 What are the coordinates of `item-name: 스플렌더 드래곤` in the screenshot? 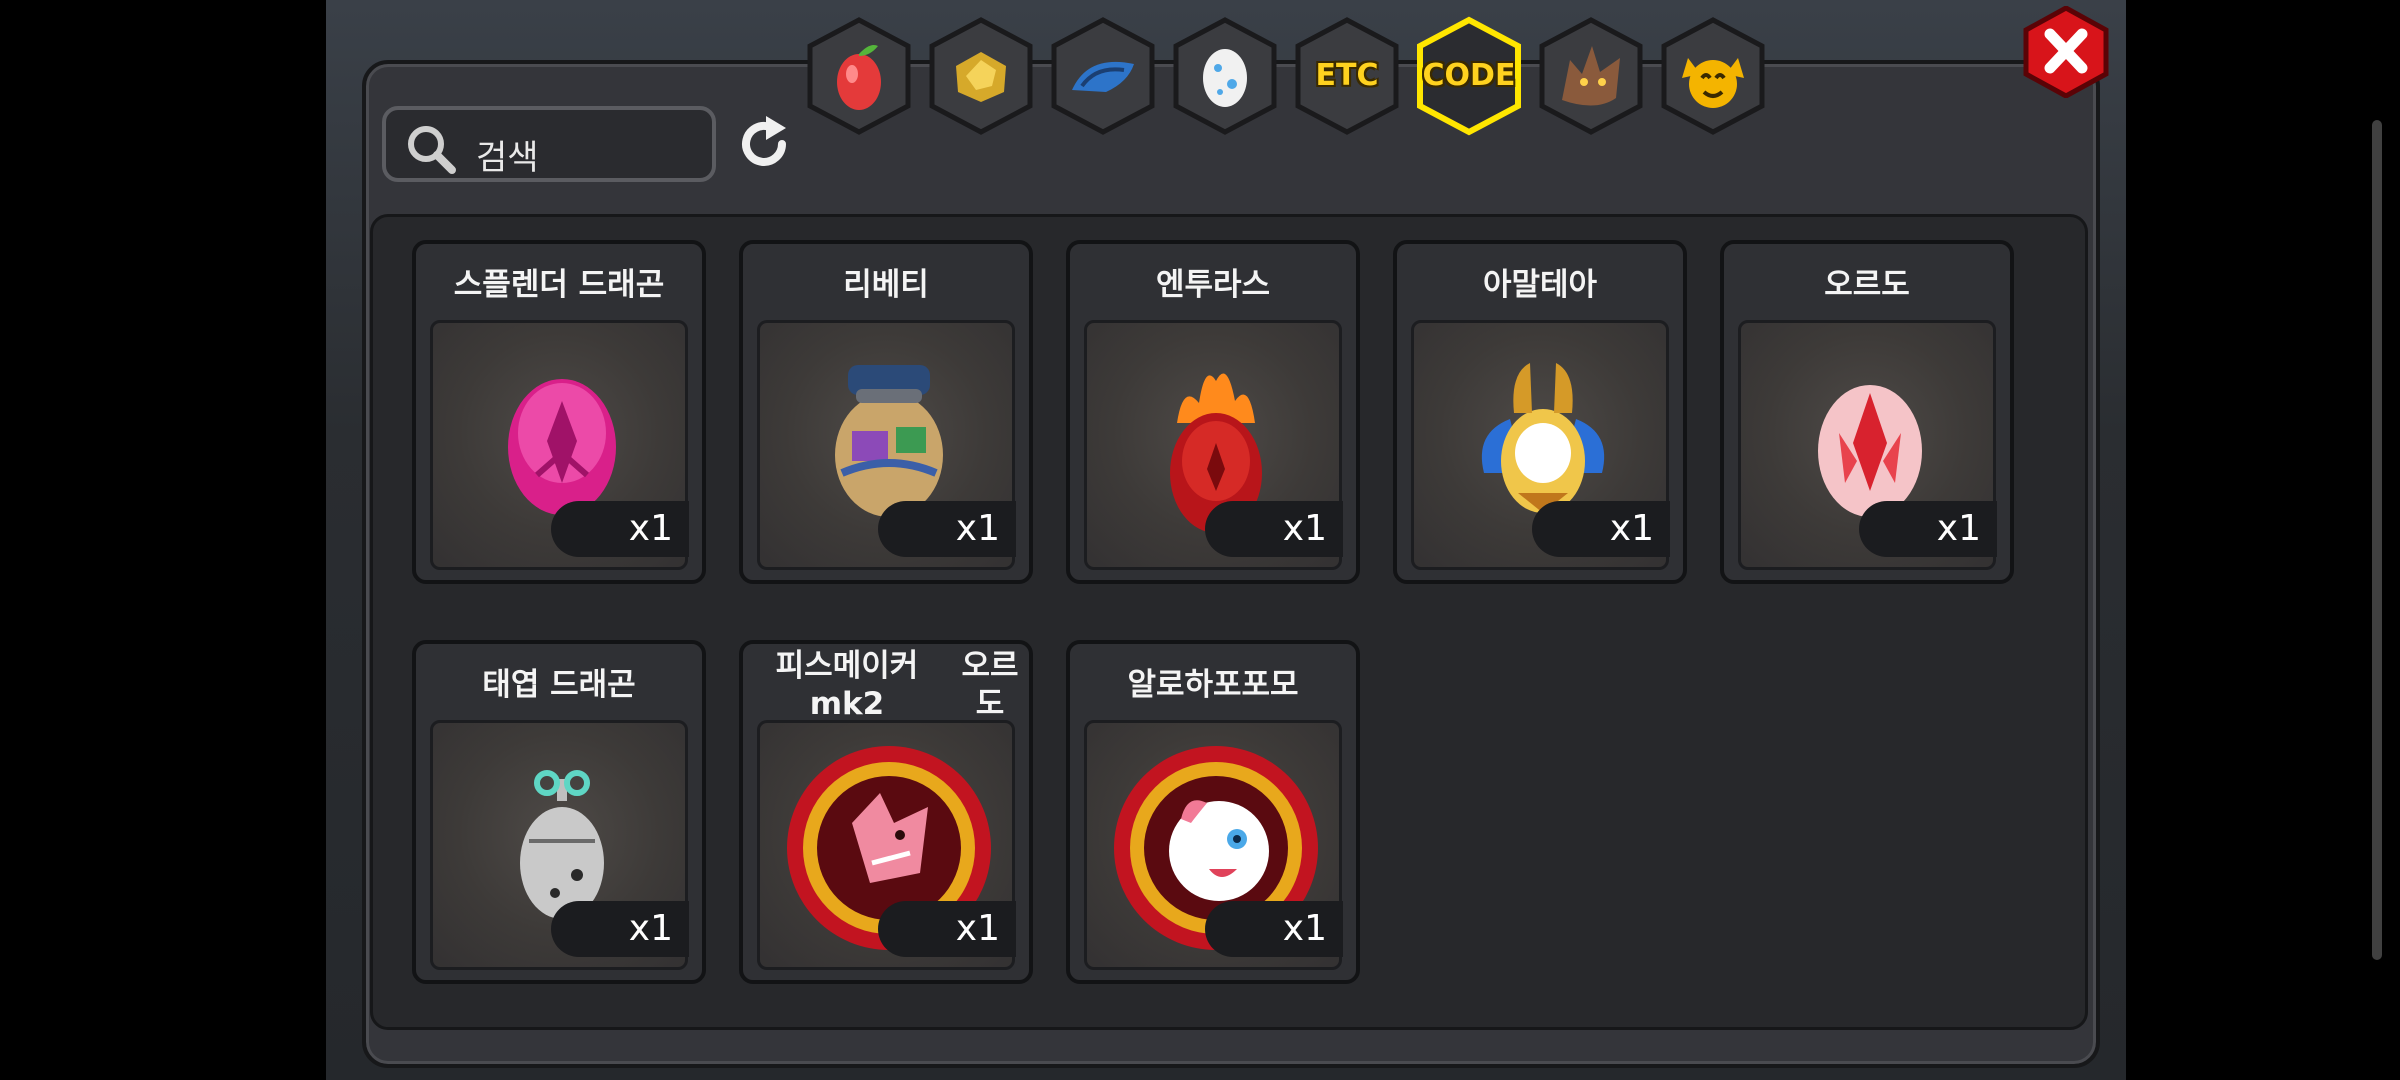 It's located at (559, 285).